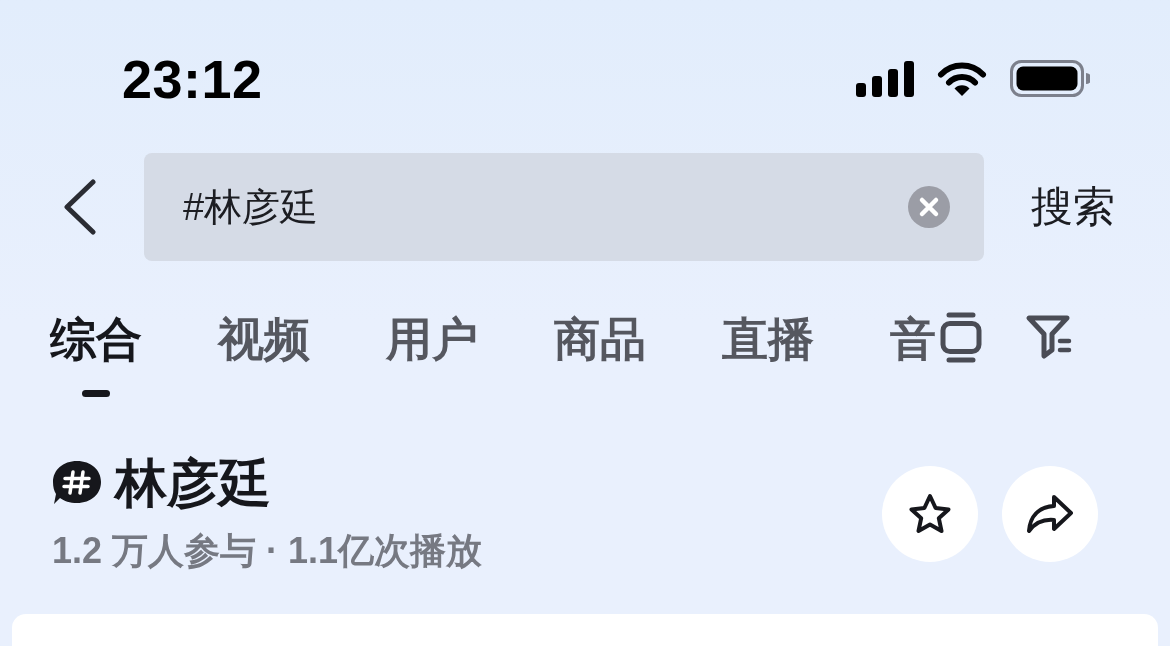 The height and width of the screenshot is (646, 1170). I want to click on back-button, so click(80, 207).